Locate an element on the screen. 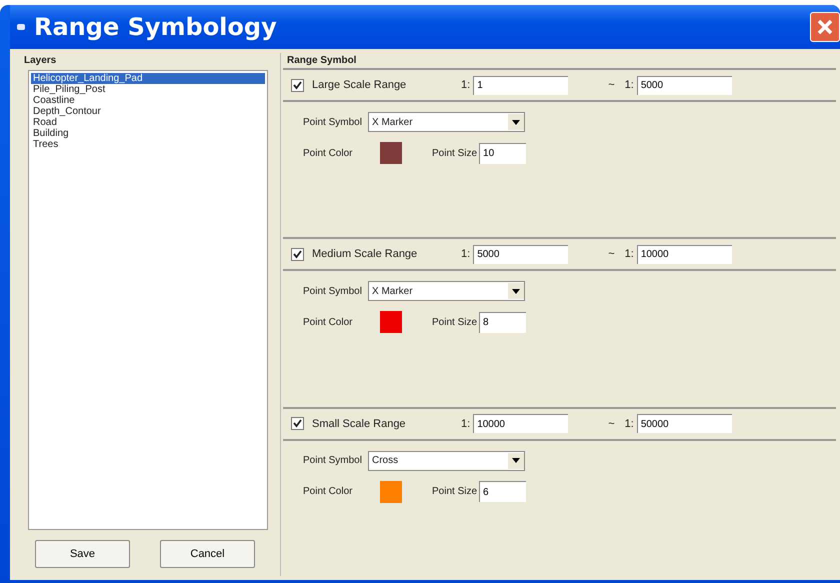  layer-item: Depth_Contour is located at coordinates (148, 111).